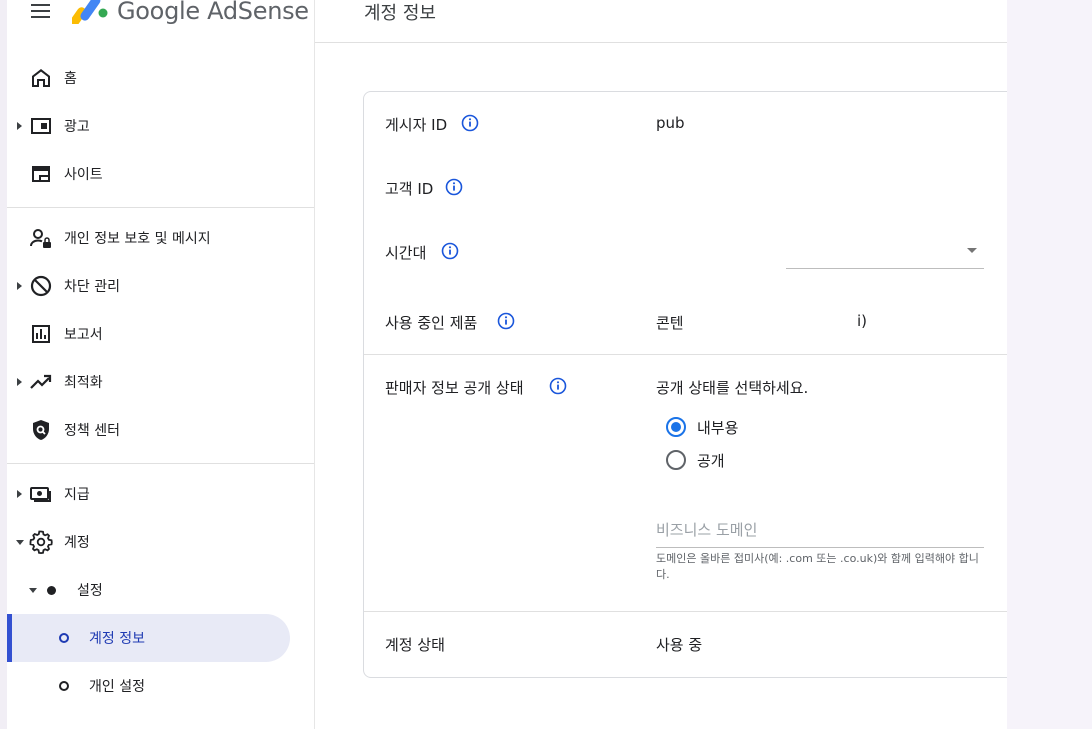 This screenshot has height=729, width=1092. I want to click on sidebar-item-reports: 보고서, so click(160, 334).